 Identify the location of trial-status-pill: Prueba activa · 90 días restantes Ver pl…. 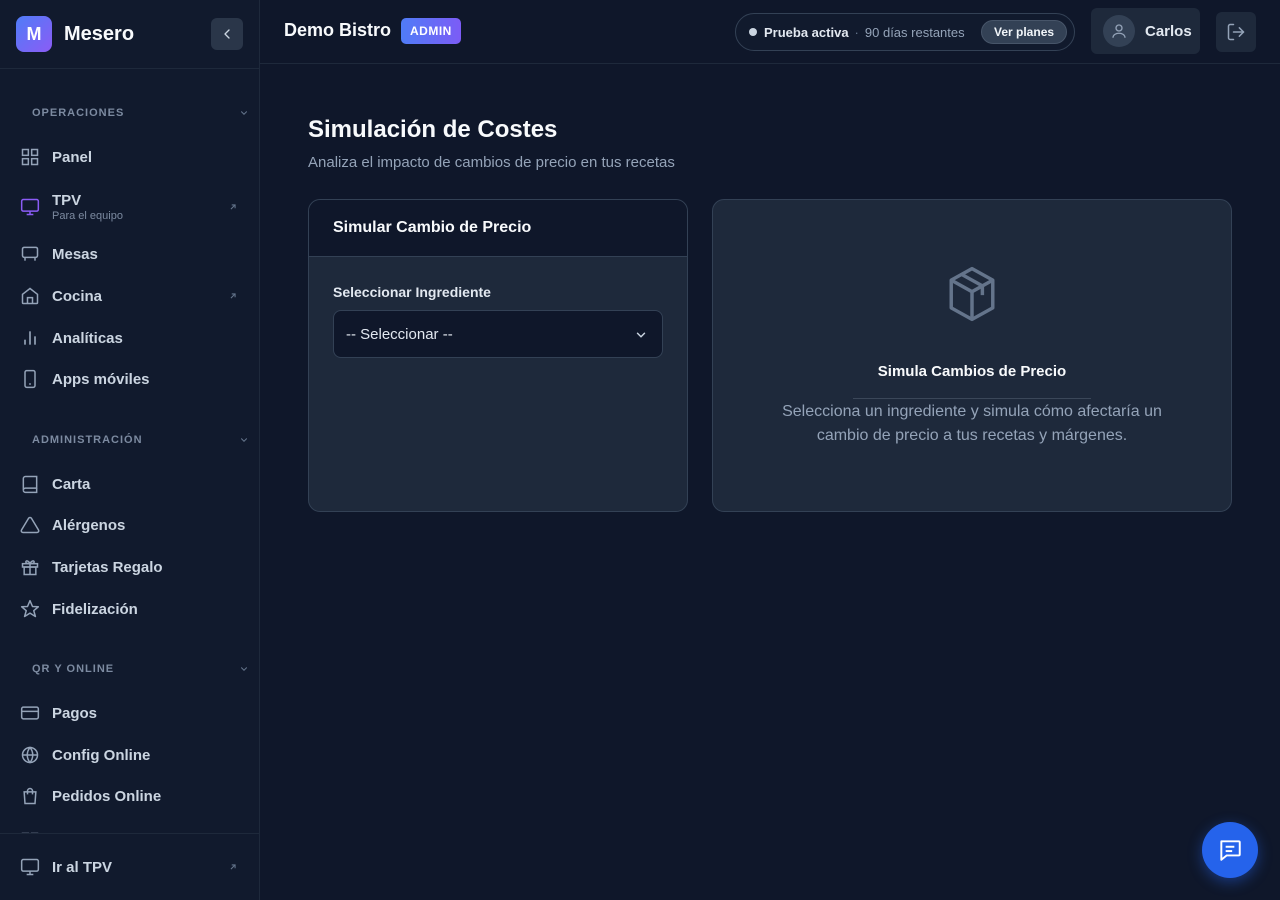
(905, 32).